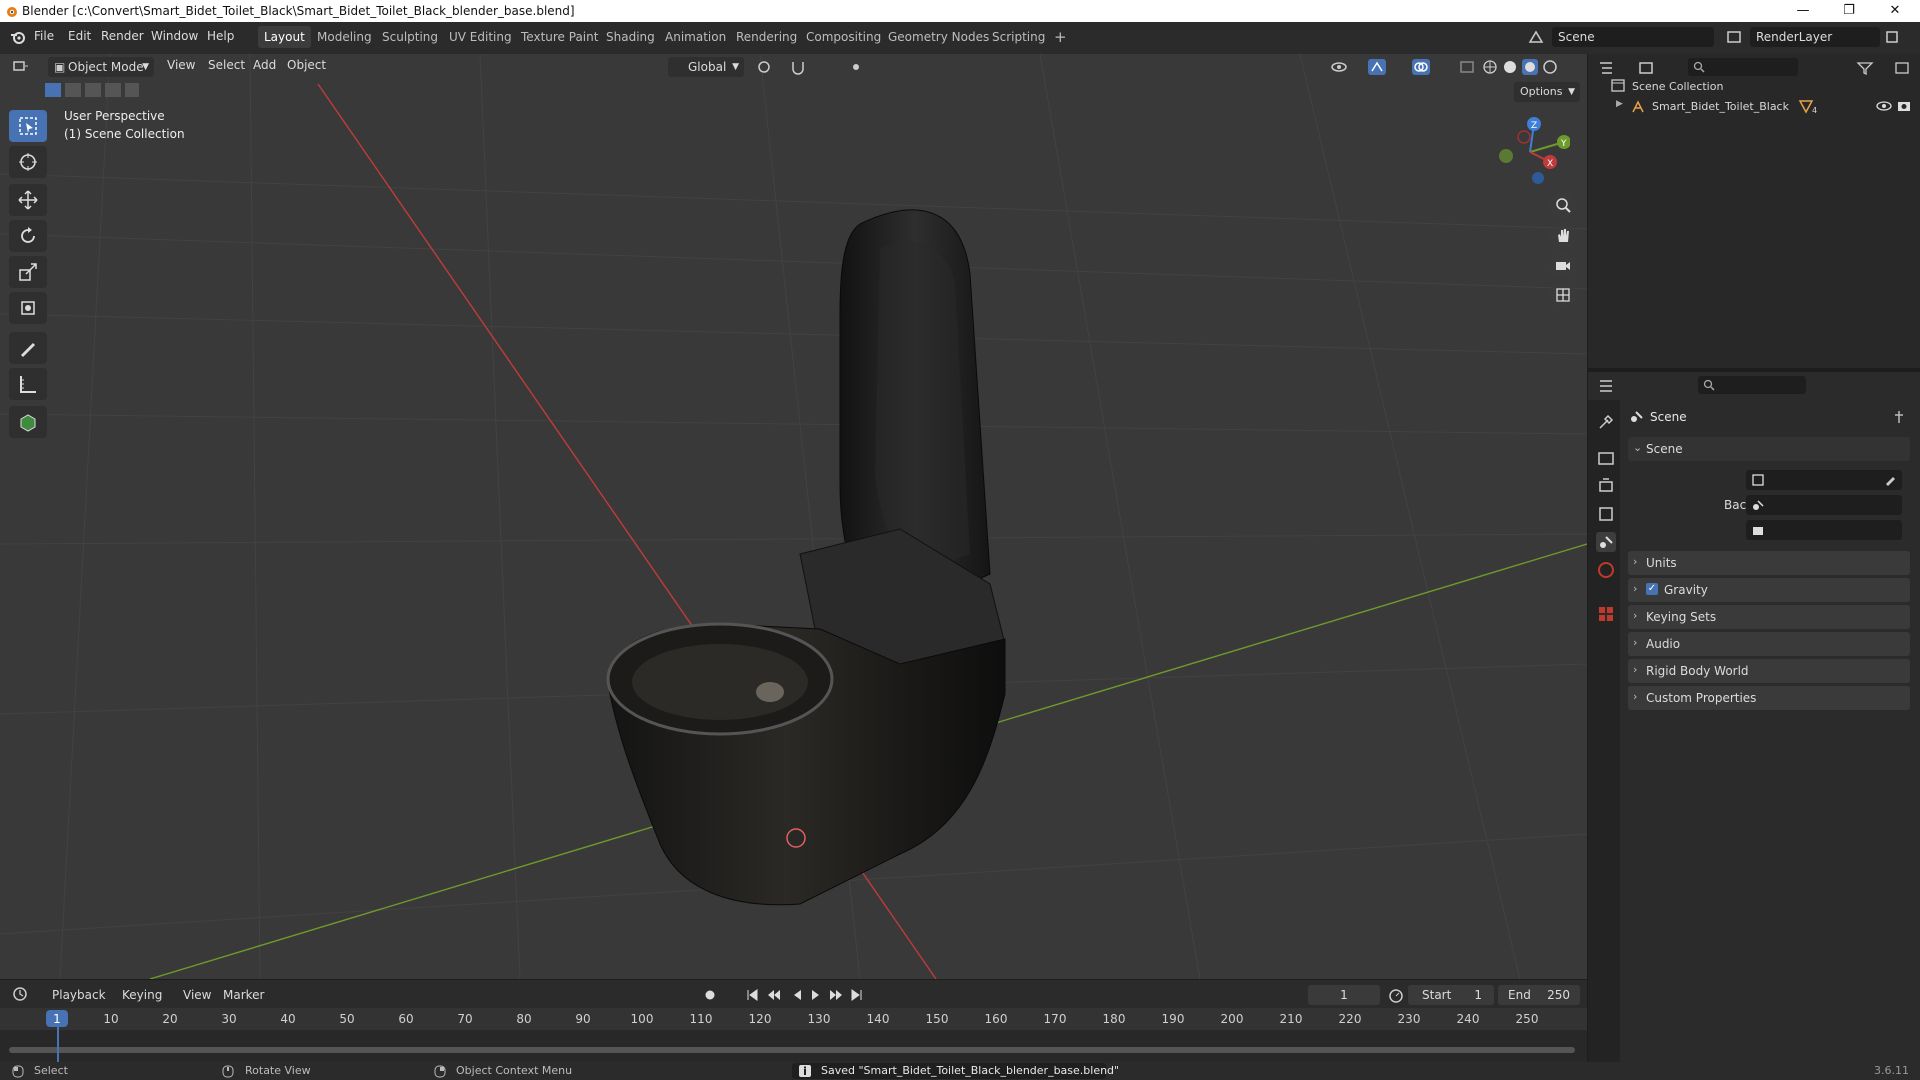 The width and height of the screenshot is (1920, 1080). I want to click on units-panel-header: › Units, so click(1769, 563).